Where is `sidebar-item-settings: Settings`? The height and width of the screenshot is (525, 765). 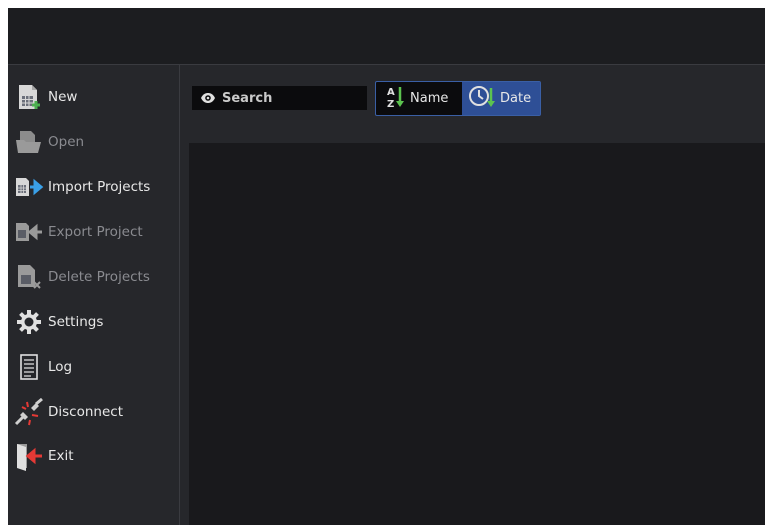
sidebar-item-settings: Settings is located at coordinates (58, 322).